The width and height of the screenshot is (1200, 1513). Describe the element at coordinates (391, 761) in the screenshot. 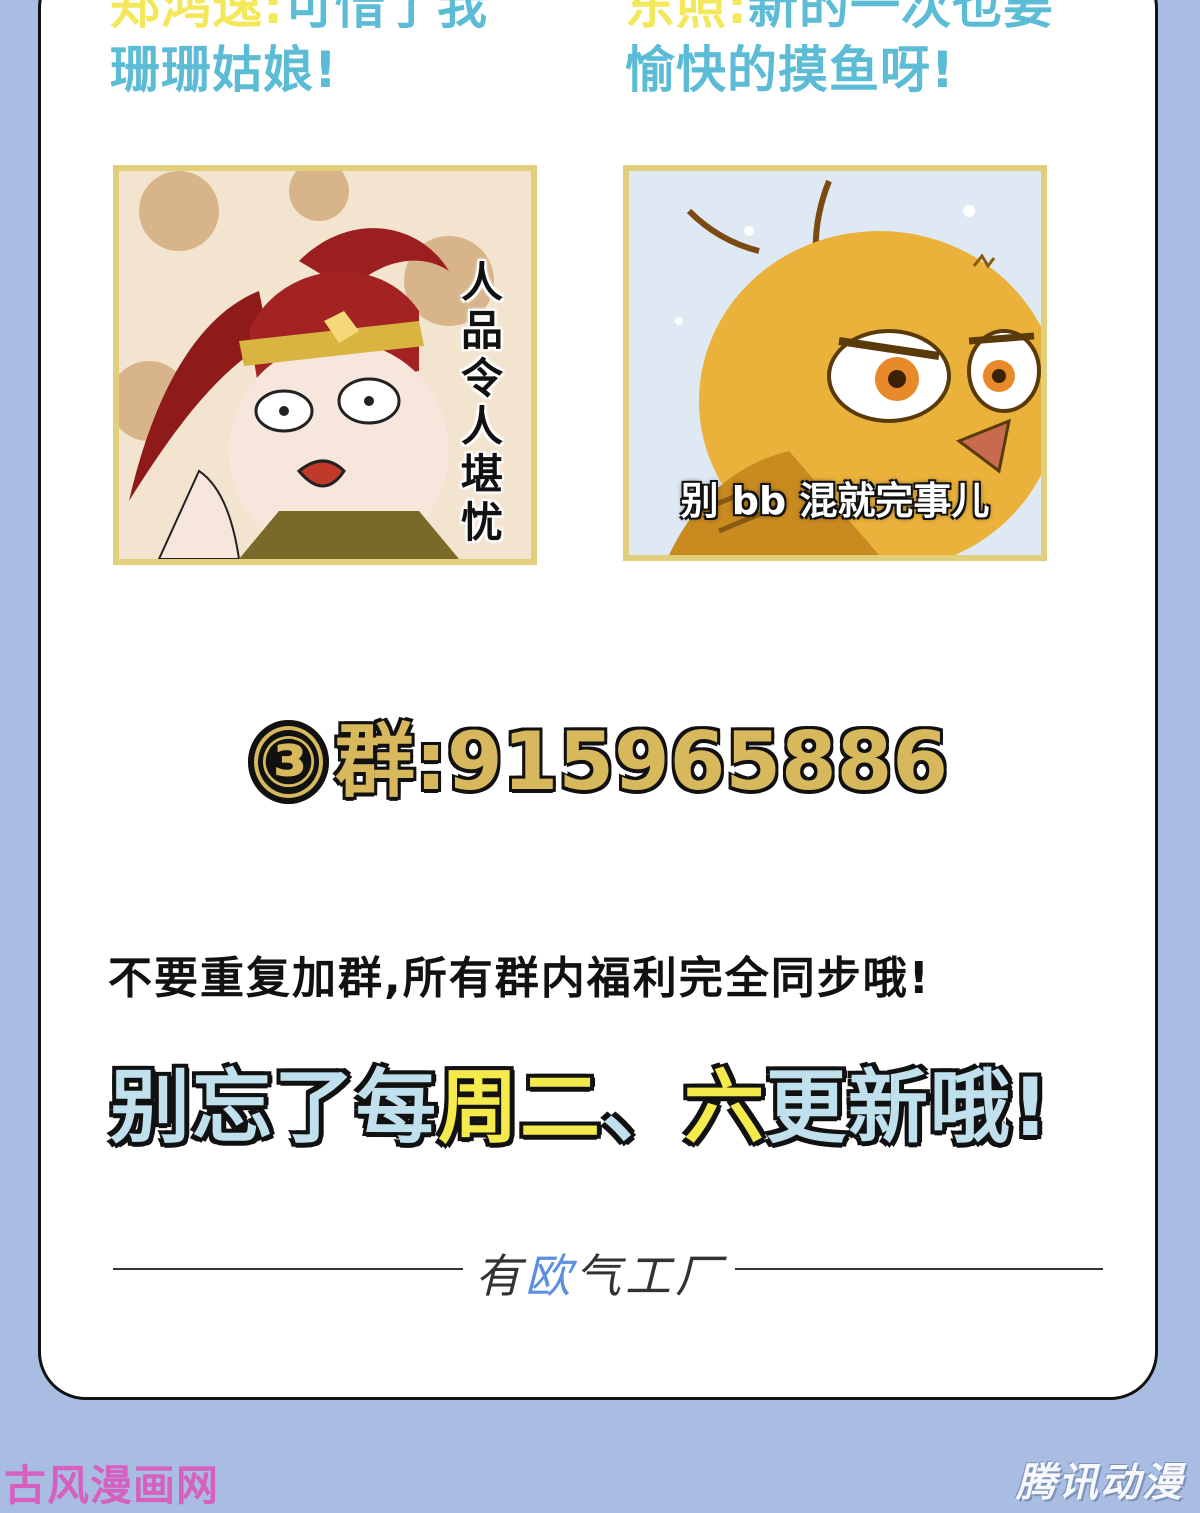

I see `group-label: 群:` at that location.